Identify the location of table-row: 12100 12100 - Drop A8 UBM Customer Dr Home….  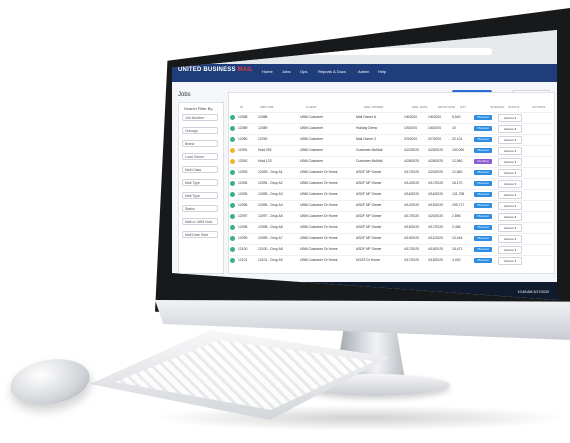
(390, 249).